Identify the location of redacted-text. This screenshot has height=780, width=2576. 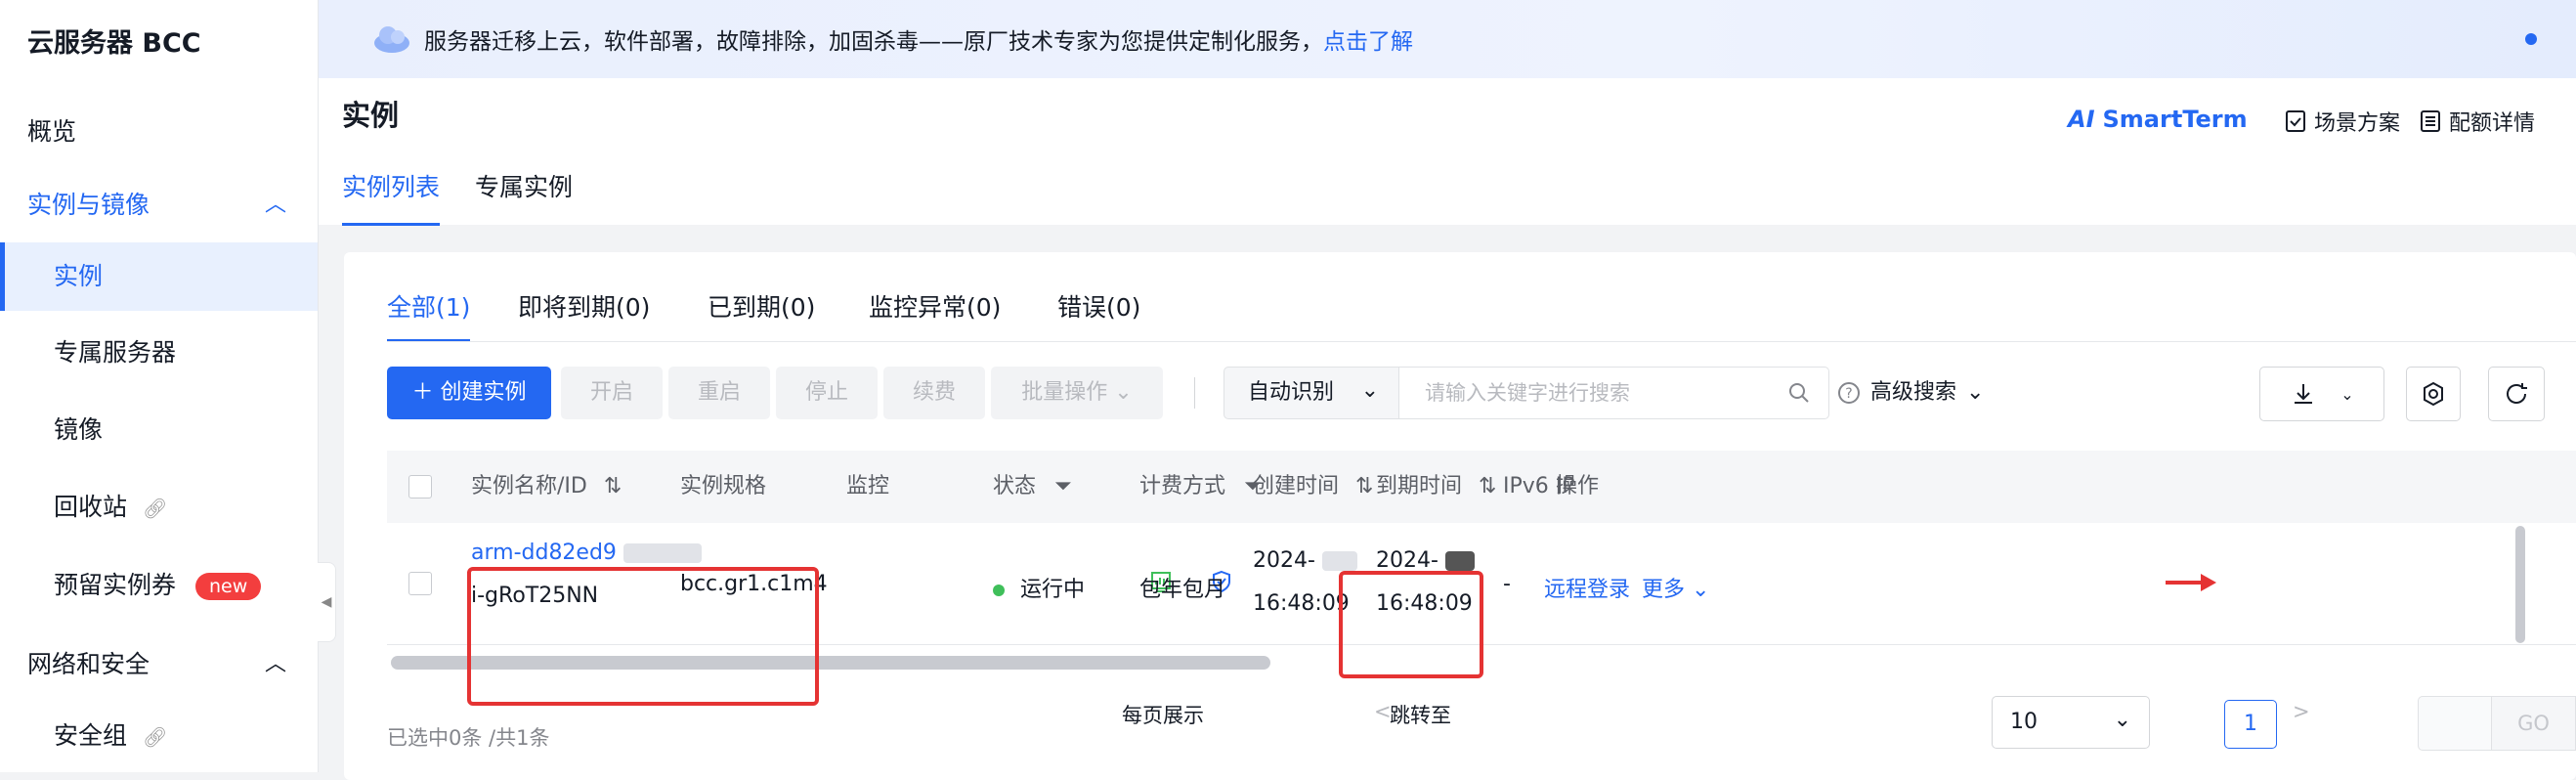
(1460, 561).